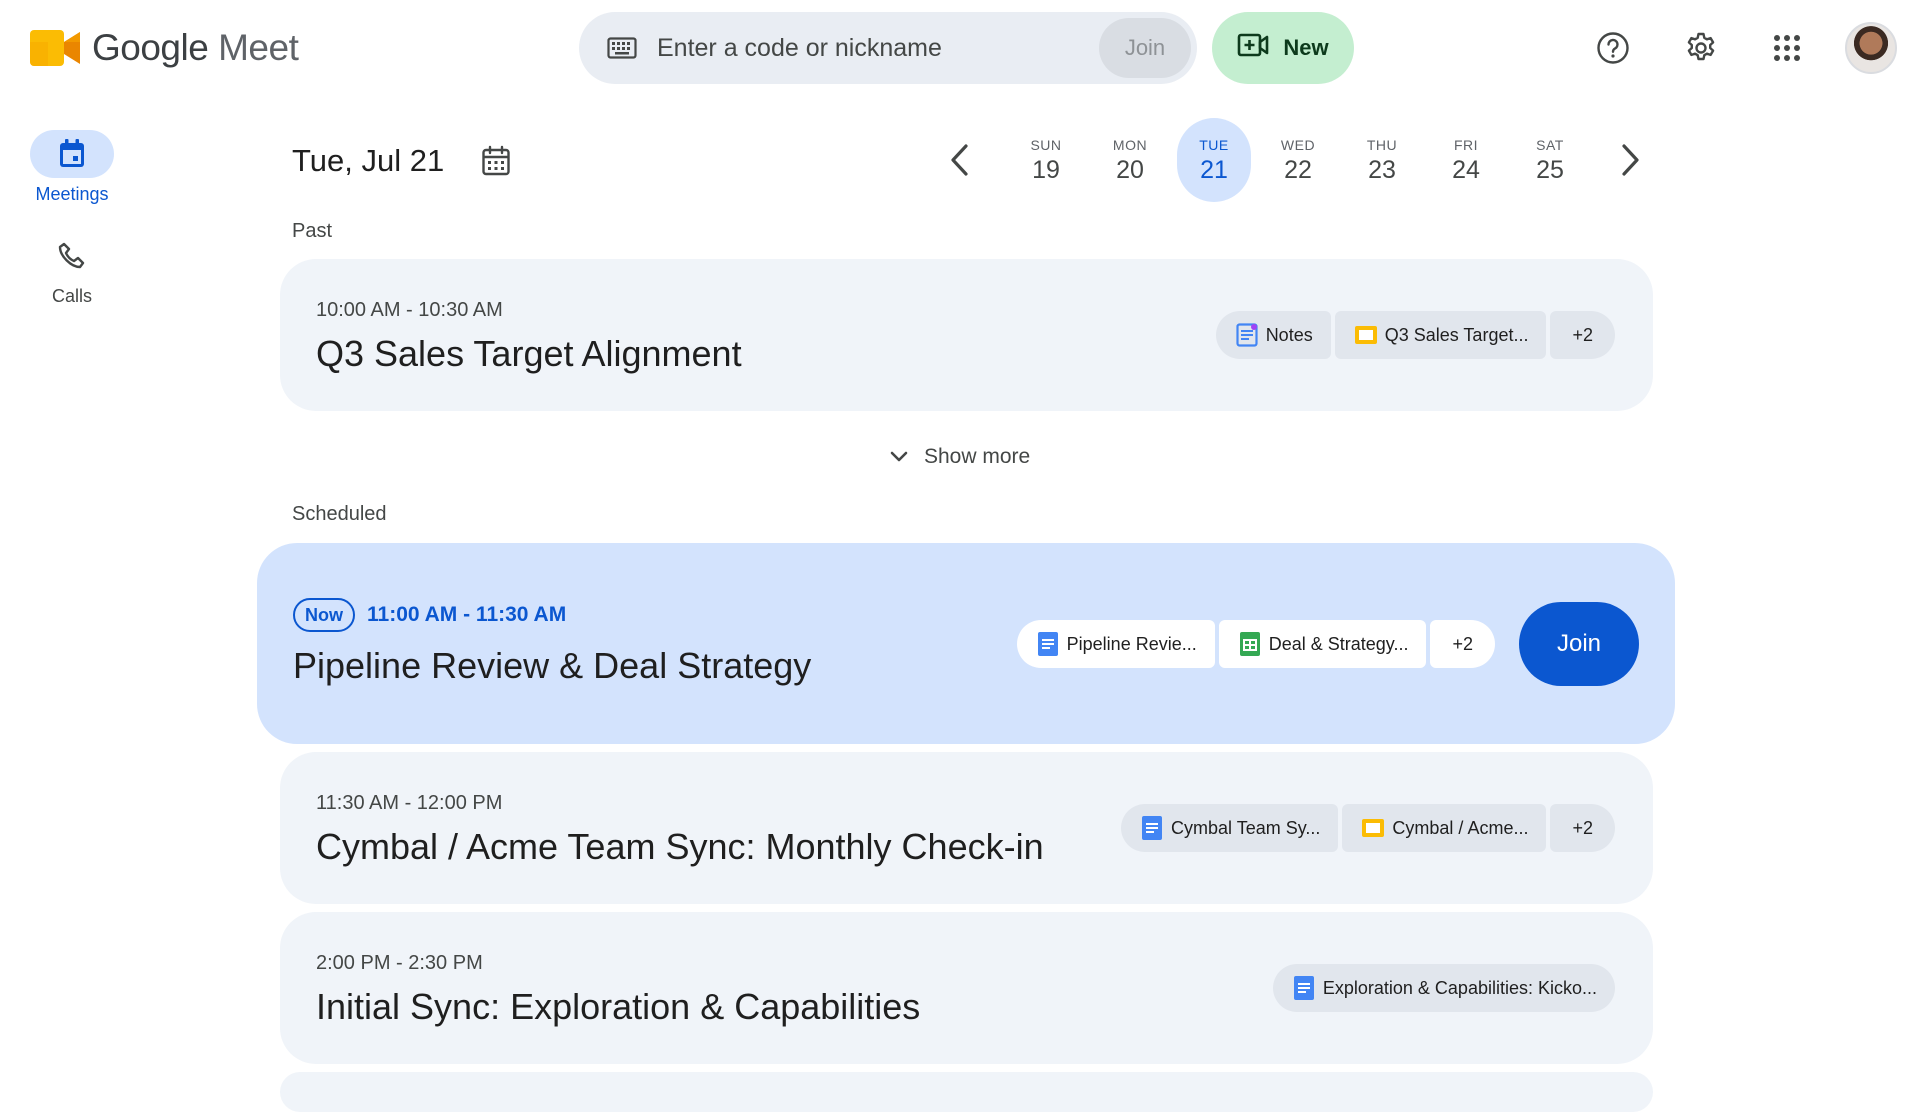  Describe the element at coordinates (72, 194) in the screenshot. I see `sidebar-item-label: Meetings` at that location.